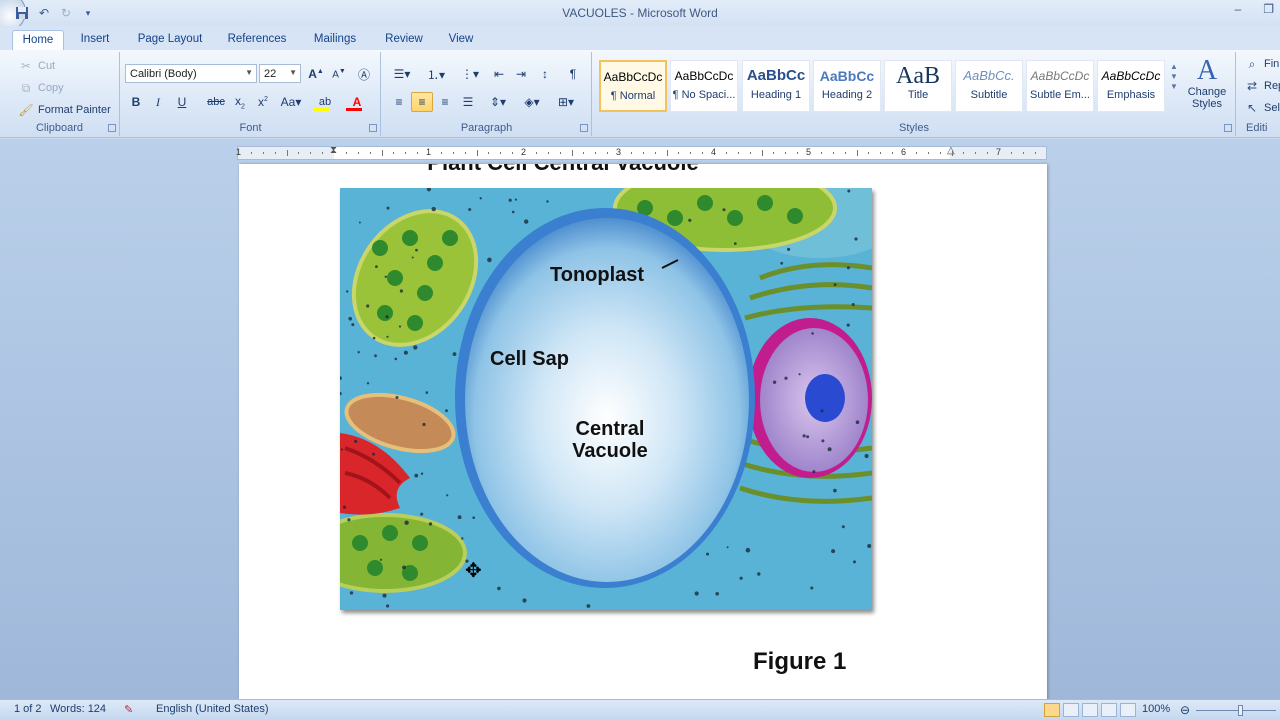 The image size is (1280, 720). Describe the element at coordinates (182, 102) in the screenshot. I see `underline-button: U` at that location.